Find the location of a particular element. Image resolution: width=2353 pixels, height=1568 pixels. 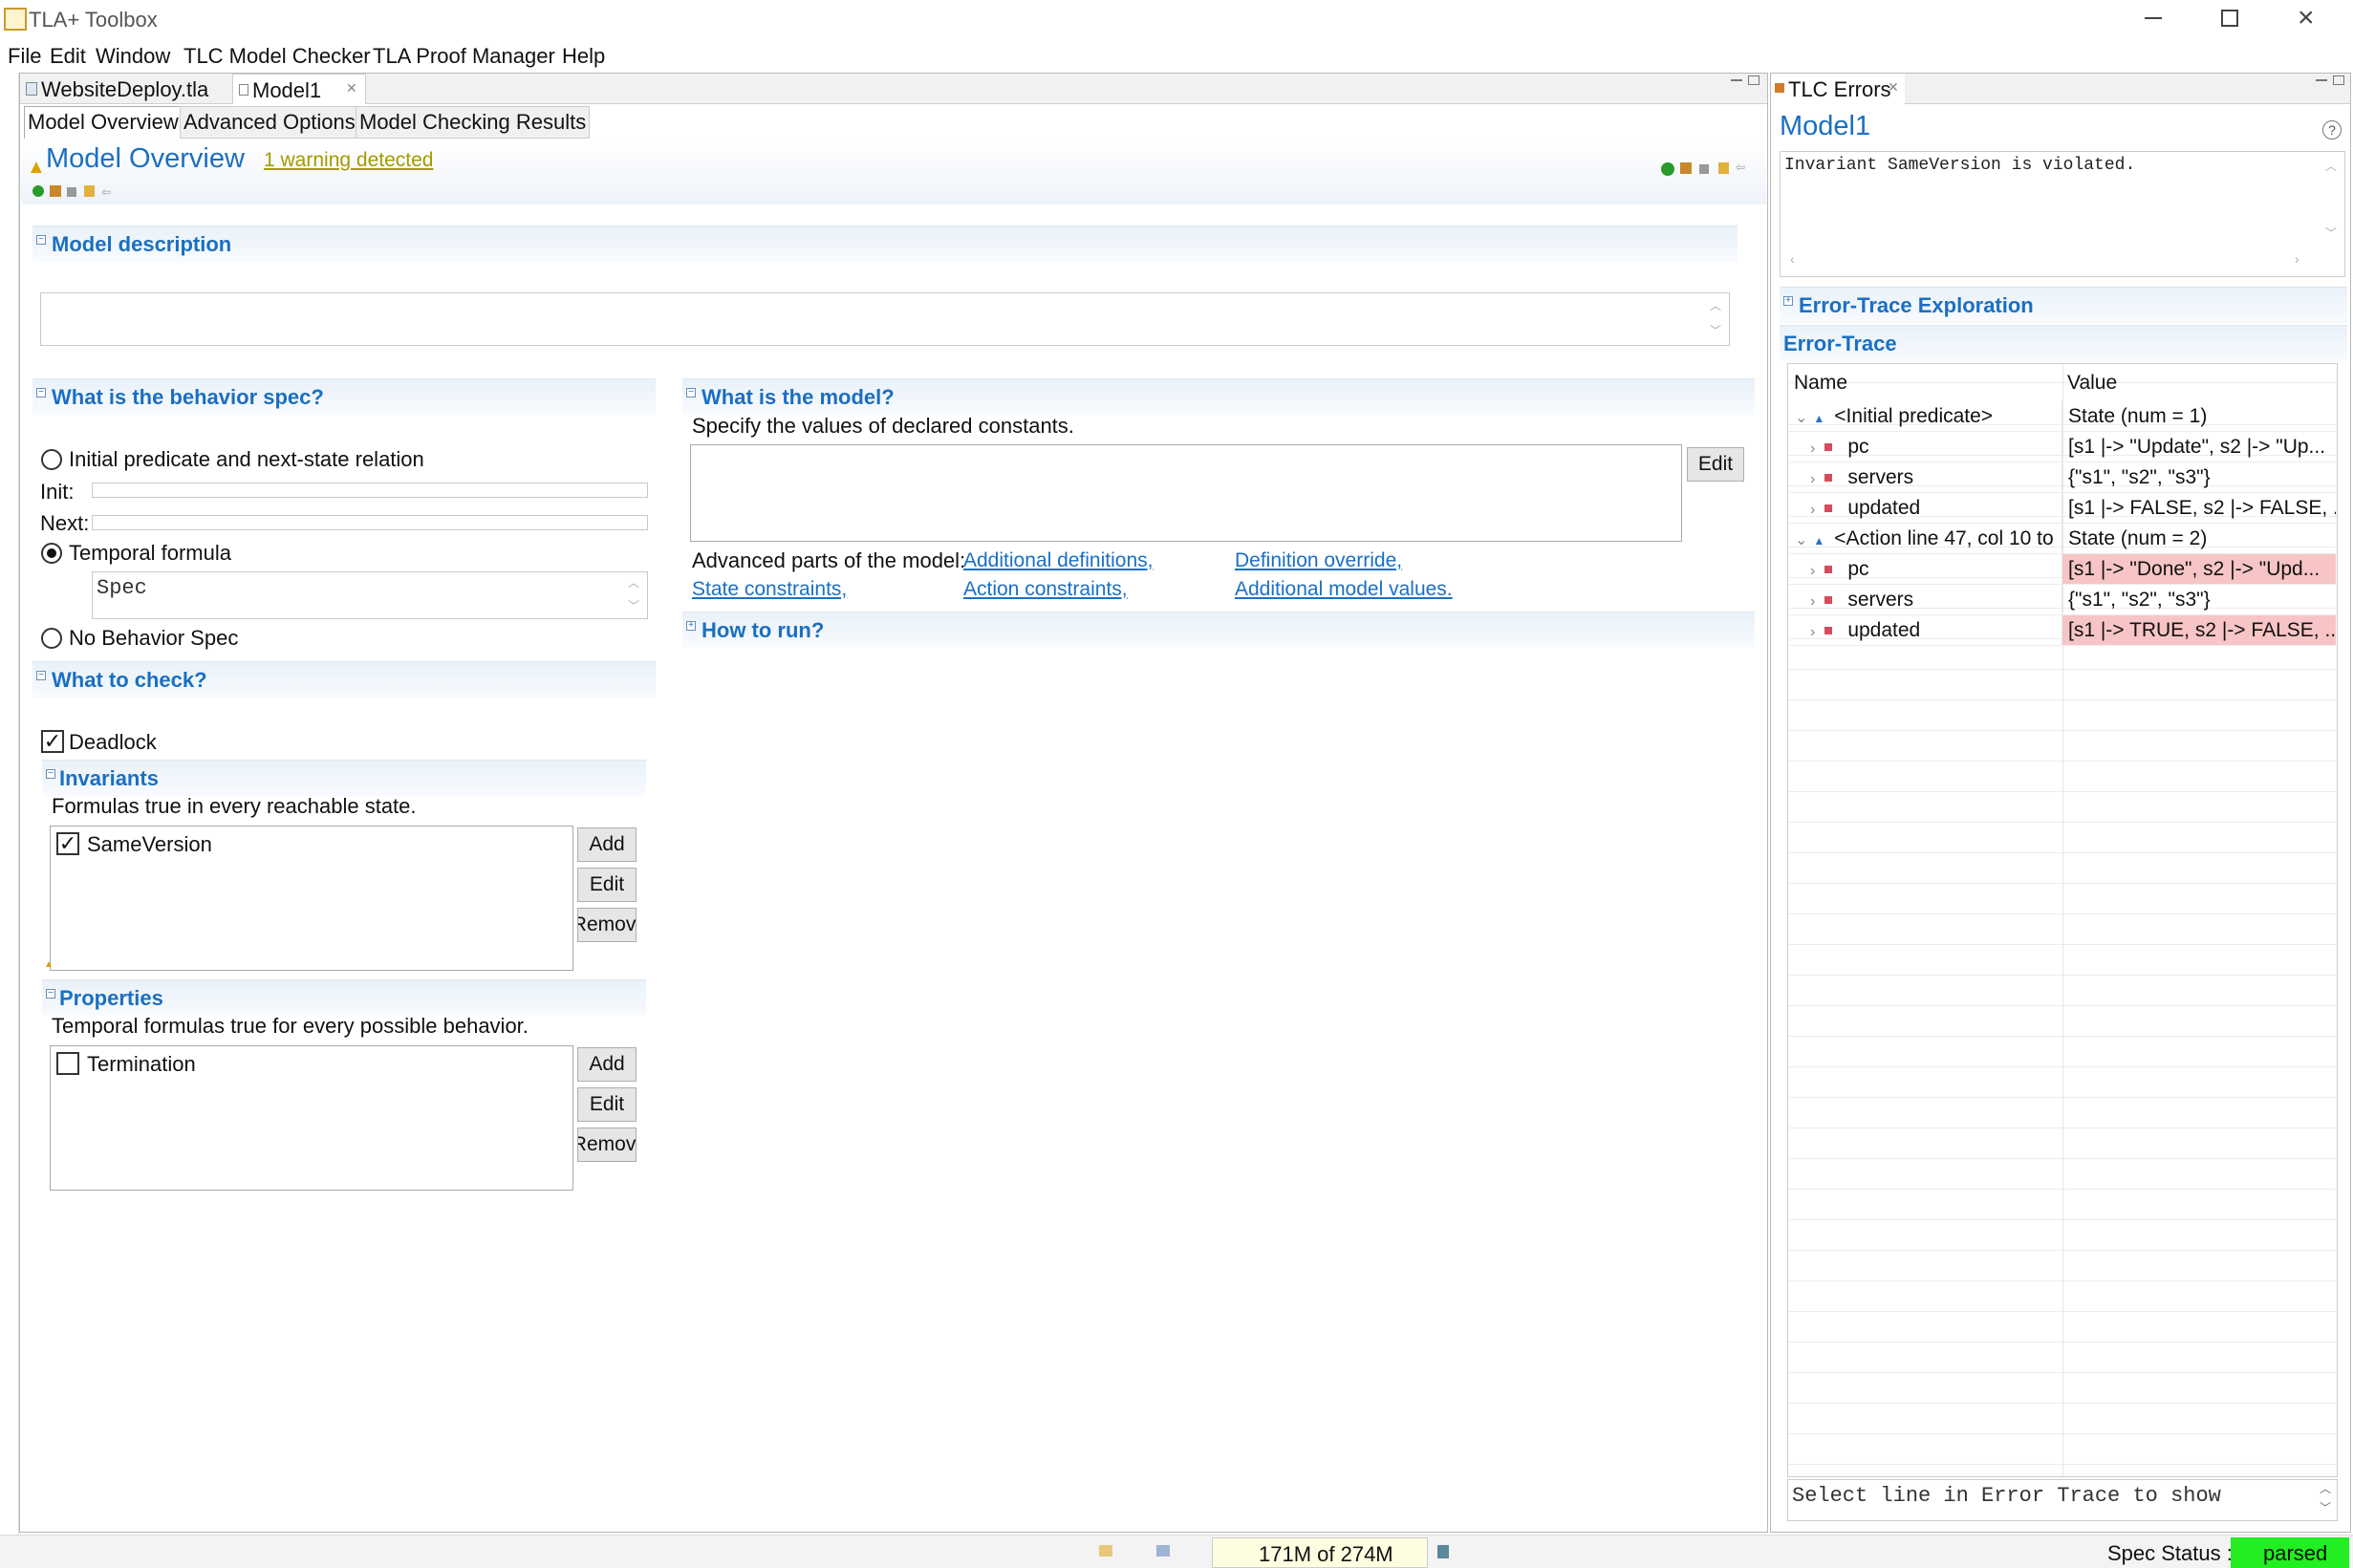

state-constraints-link: State constraints, is located at coordinates (769, 589).